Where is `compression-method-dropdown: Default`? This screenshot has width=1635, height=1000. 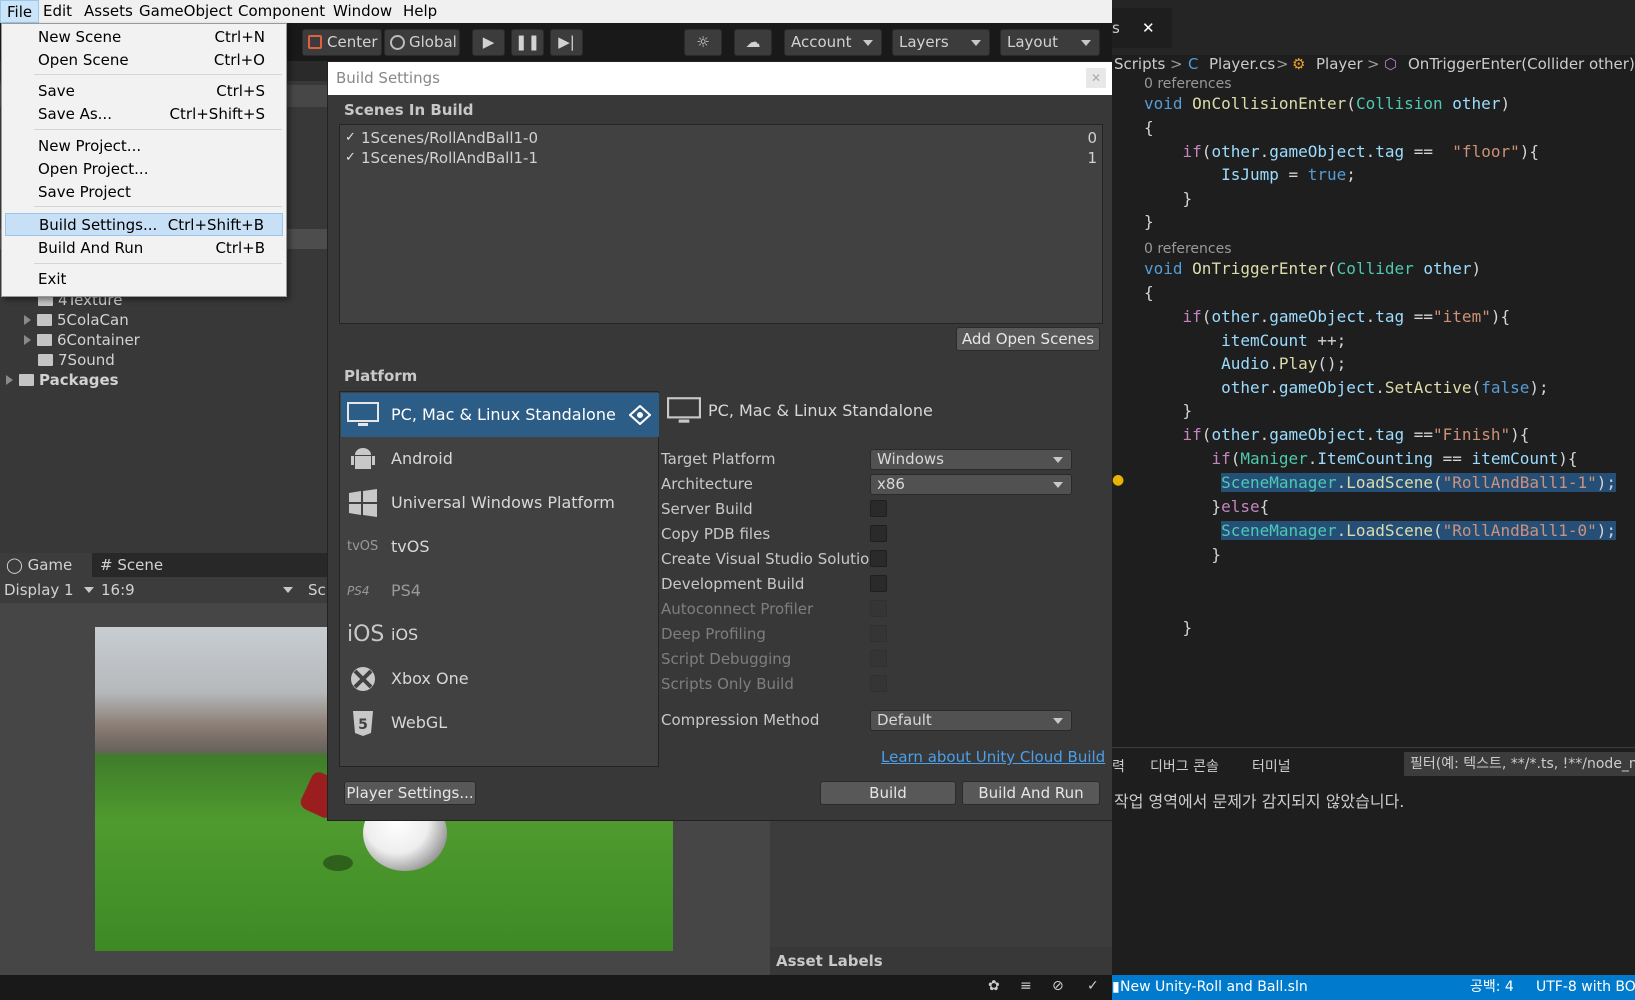 compression-method-dropdown: Default is located at coordinates (971, 720).